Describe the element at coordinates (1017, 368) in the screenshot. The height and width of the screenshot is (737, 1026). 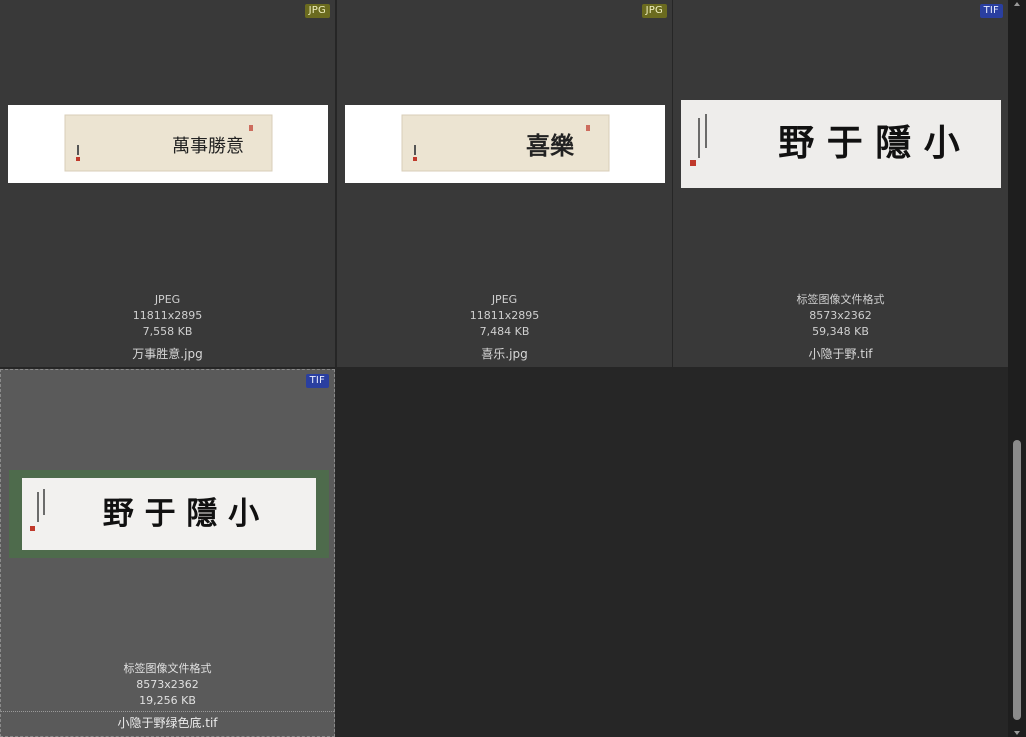
I see `vertical-scrollbar` at that location.